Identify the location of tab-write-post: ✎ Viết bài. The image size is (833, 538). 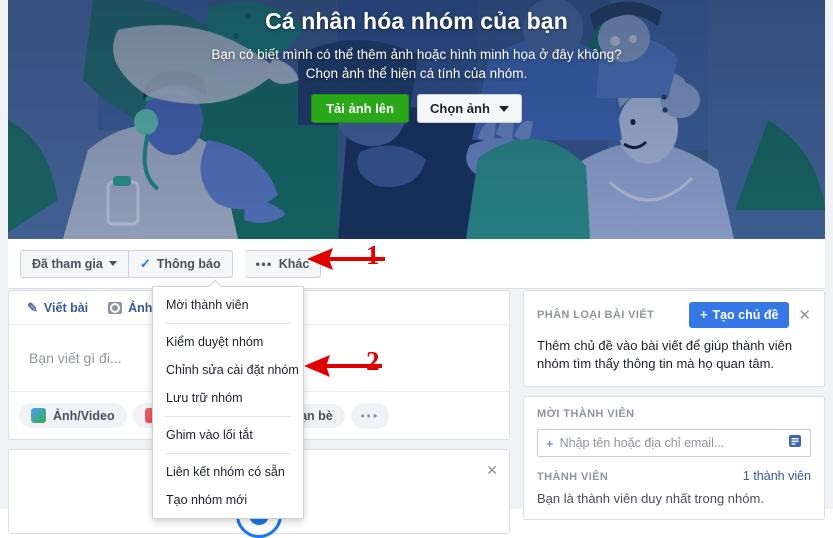
(57, 308).